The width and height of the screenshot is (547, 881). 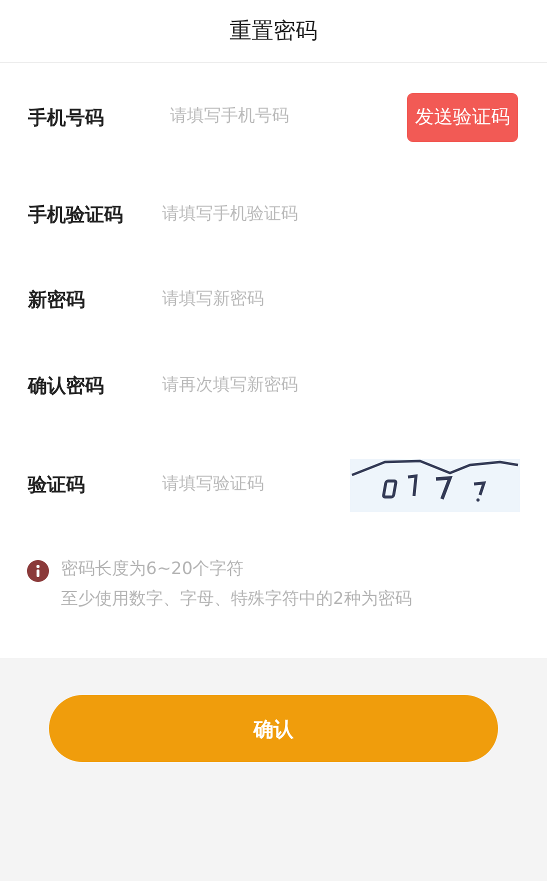 I want to click on input-field: 请填写新密码, so click(x=340, y=300).